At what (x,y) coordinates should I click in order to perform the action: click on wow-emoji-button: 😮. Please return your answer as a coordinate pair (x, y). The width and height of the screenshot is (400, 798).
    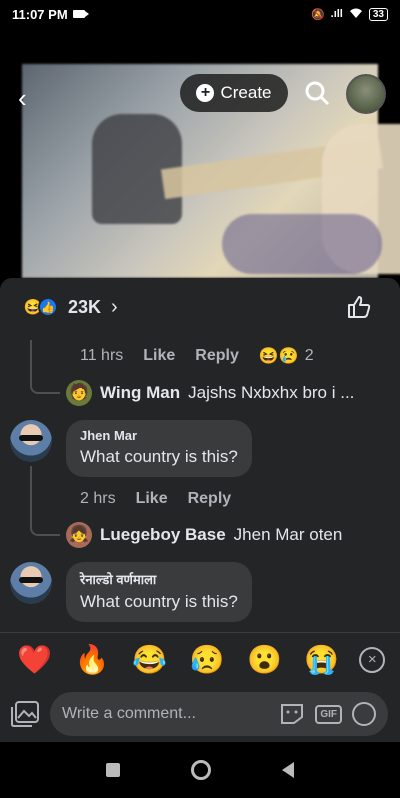
    Looking at the image, I should click on (264, 659).